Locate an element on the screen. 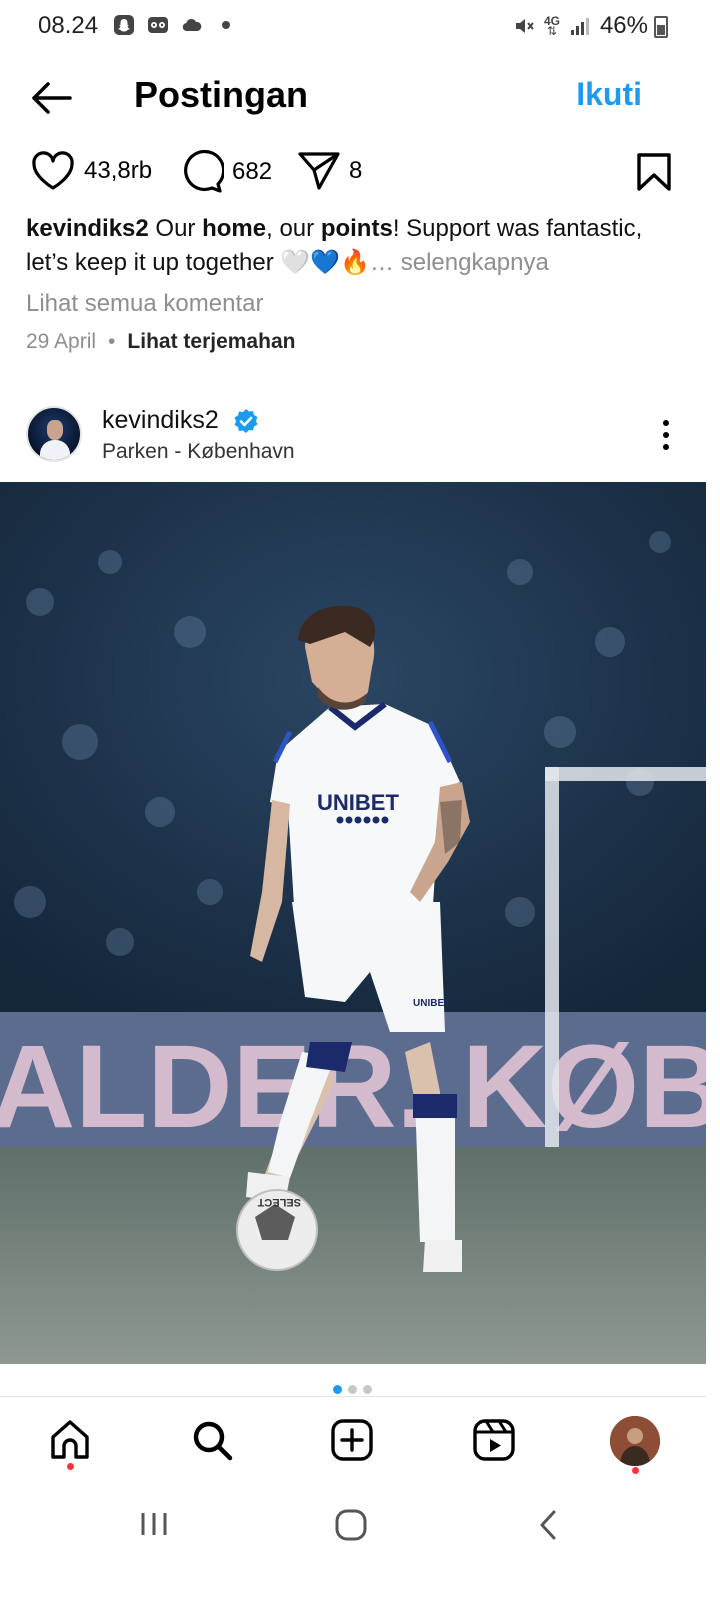  bottom-navigation is located at coordinates (360, 1444).